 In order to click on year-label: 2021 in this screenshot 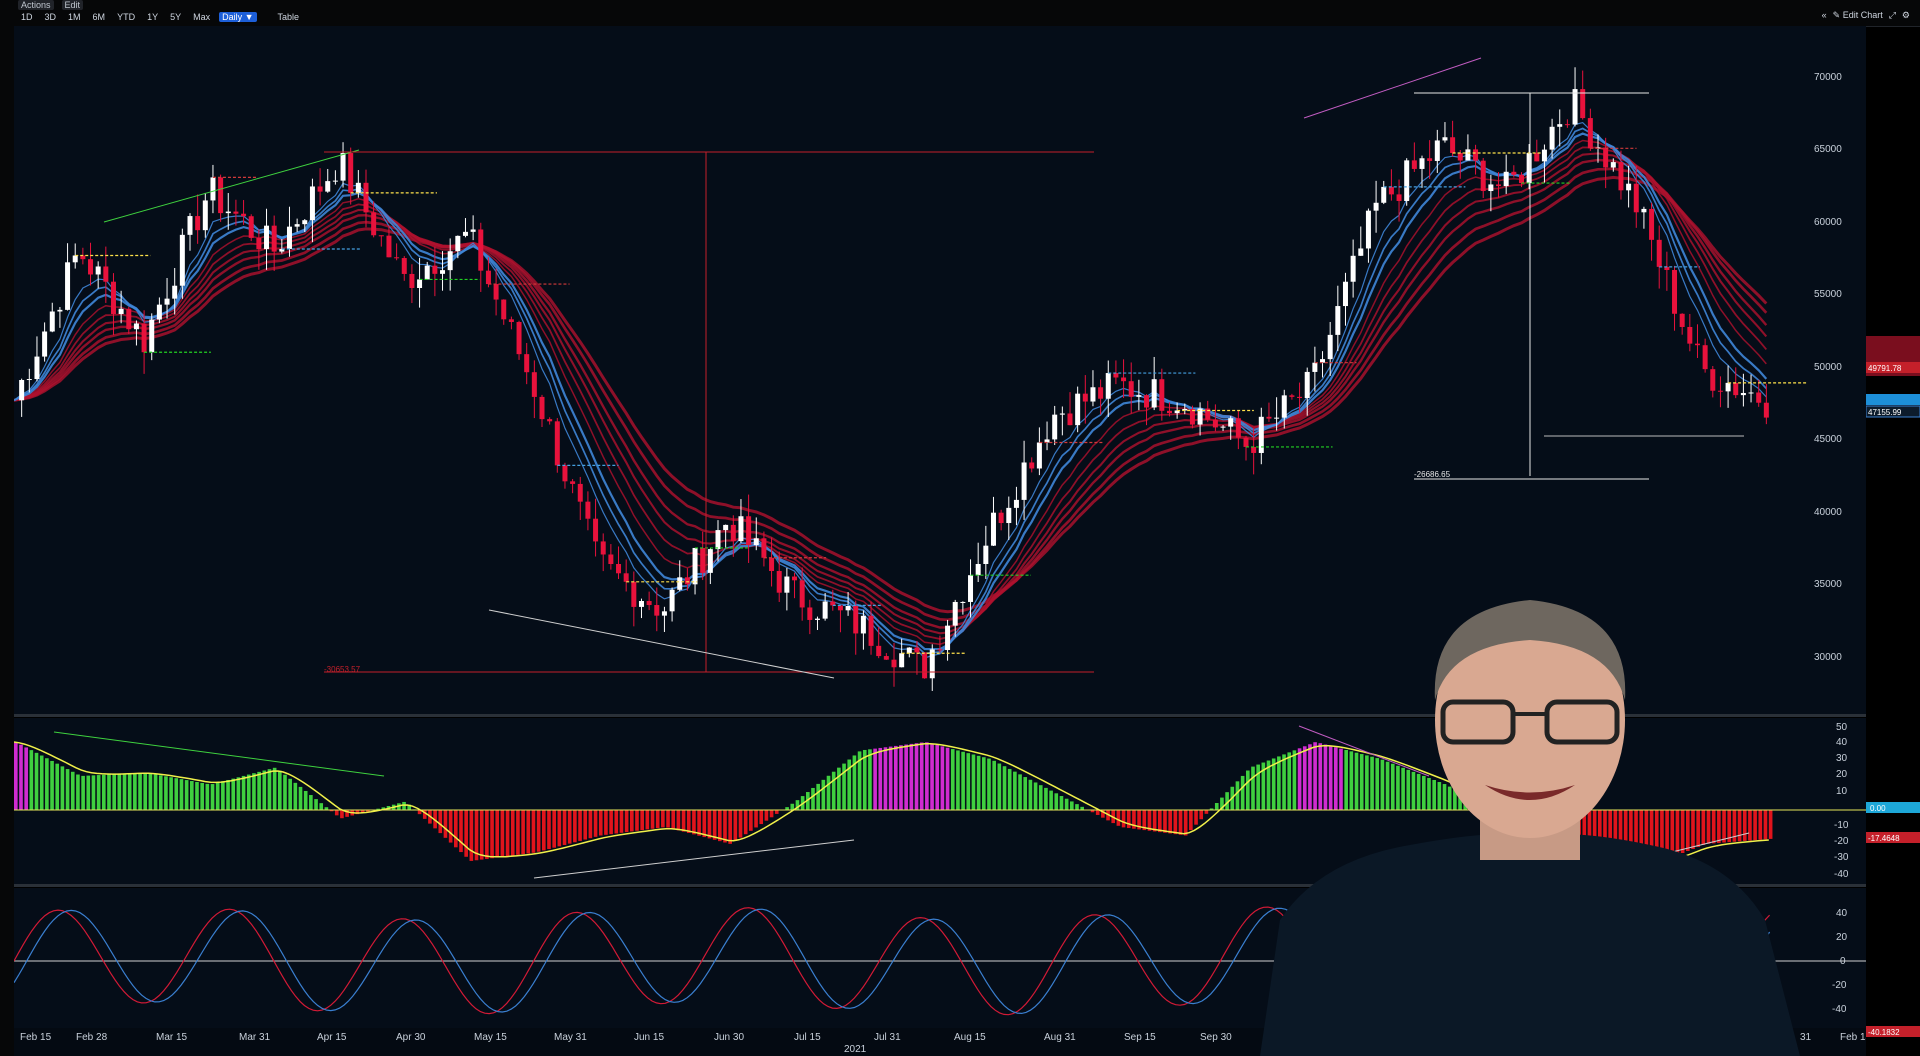, I will do `click(855, 1049)`.